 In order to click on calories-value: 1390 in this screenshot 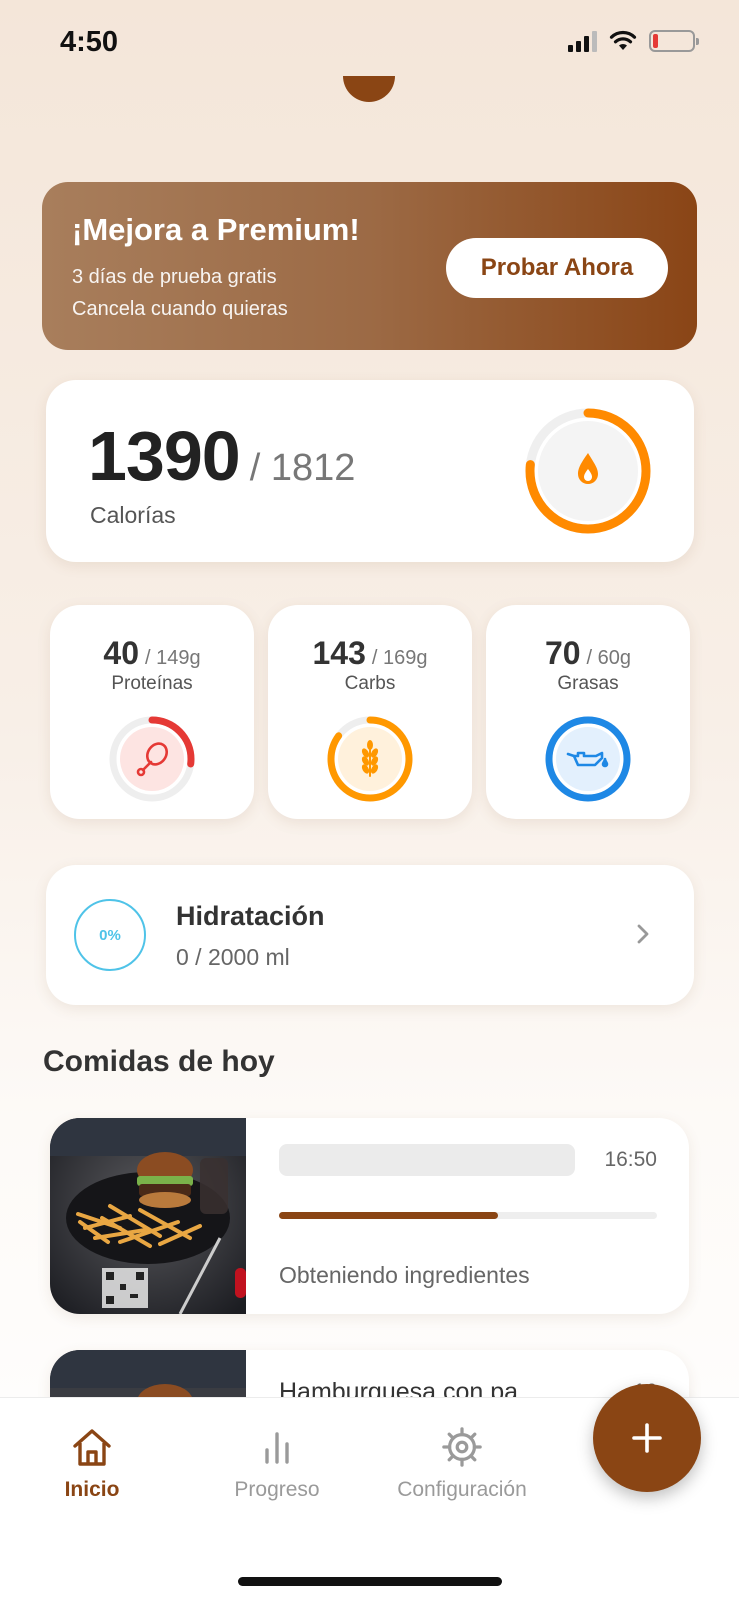, I will do `click(164, 456)`.